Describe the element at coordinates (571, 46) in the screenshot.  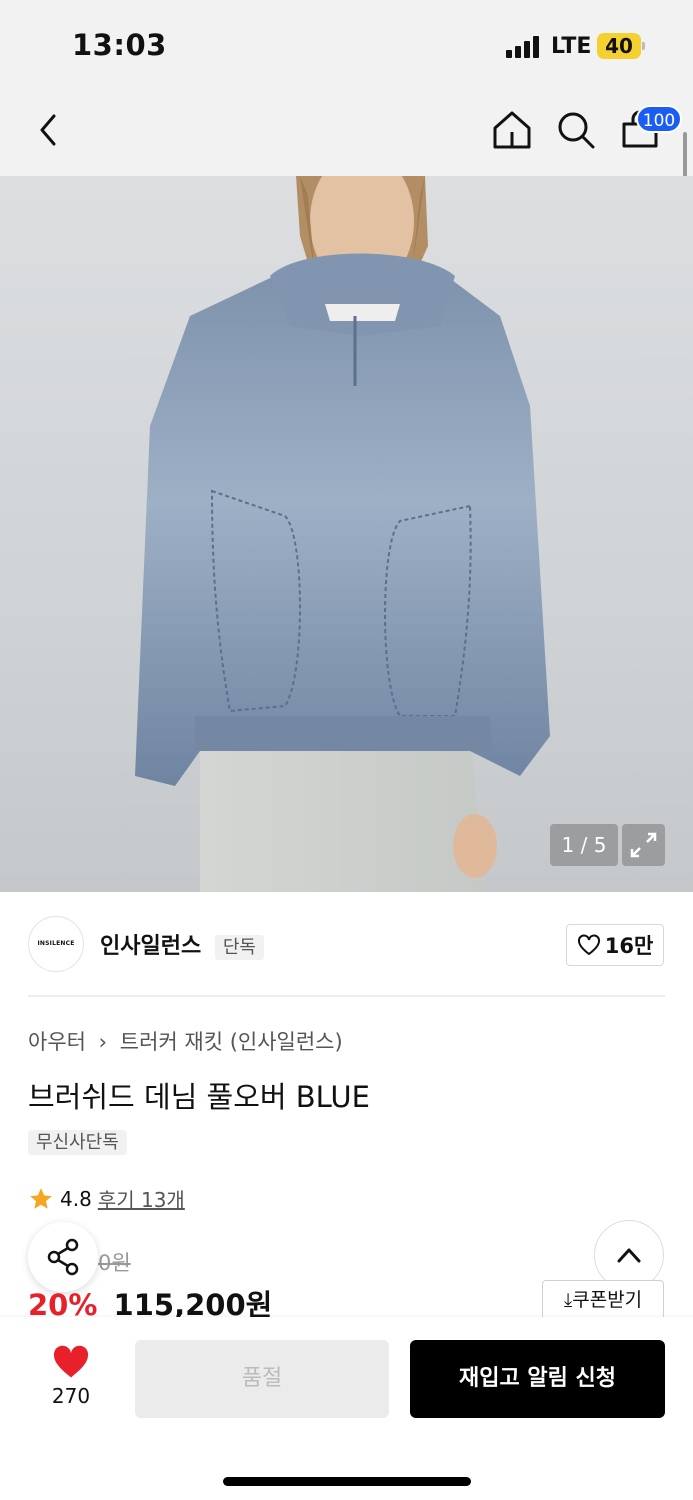
I see `network-label: LTE` at that location.